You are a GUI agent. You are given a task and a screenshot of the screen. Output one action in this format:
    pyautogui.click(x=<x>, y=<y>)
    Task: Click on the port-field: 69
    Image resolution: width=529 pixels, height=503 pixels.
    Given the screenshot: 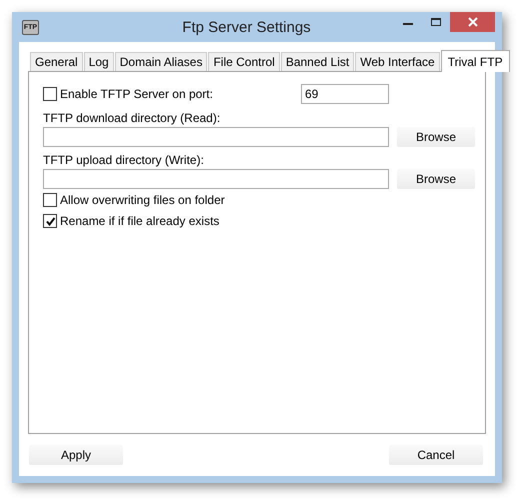 What is the action you would take?
    pyautogui.click(x=345, y=94)
    